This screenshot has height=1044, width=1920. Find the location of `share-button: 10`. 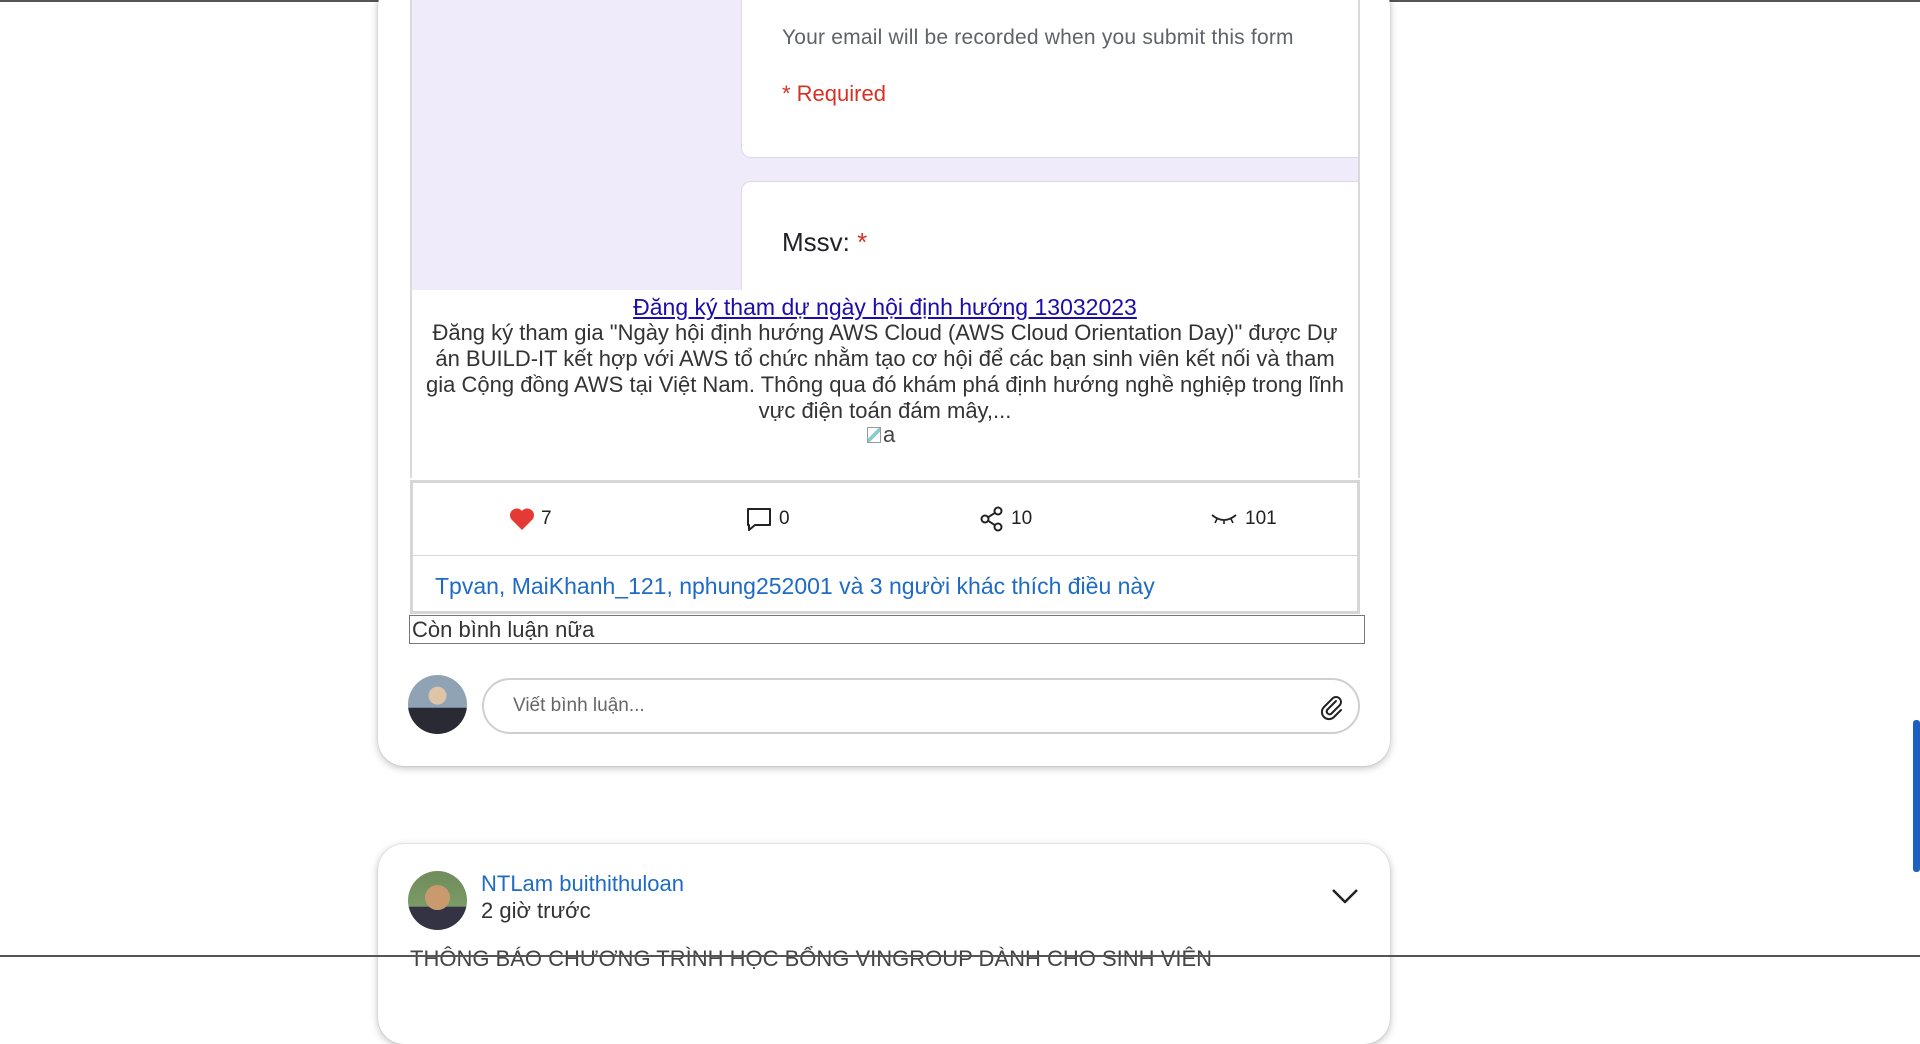

share-button: 10 is located at coordinates (1005, 519).